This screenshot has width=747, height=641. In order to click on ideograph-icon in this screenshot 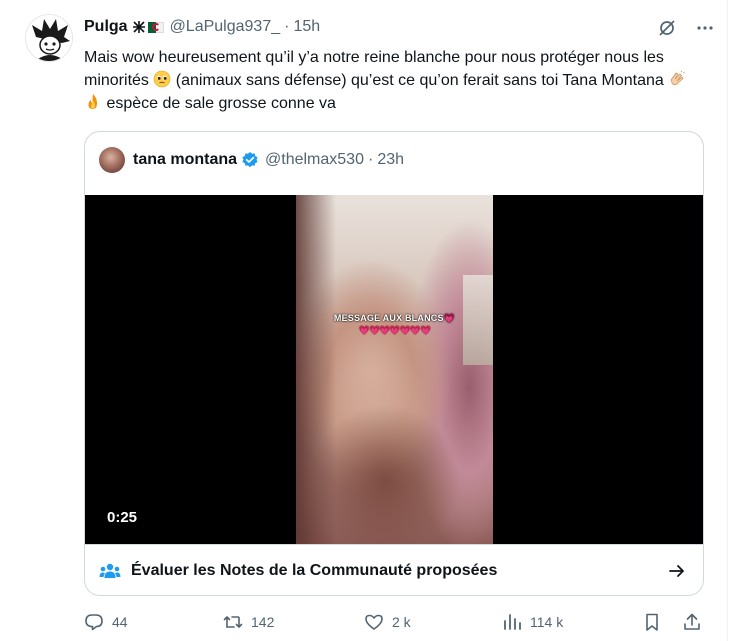, I will do `click(138, 27)`.